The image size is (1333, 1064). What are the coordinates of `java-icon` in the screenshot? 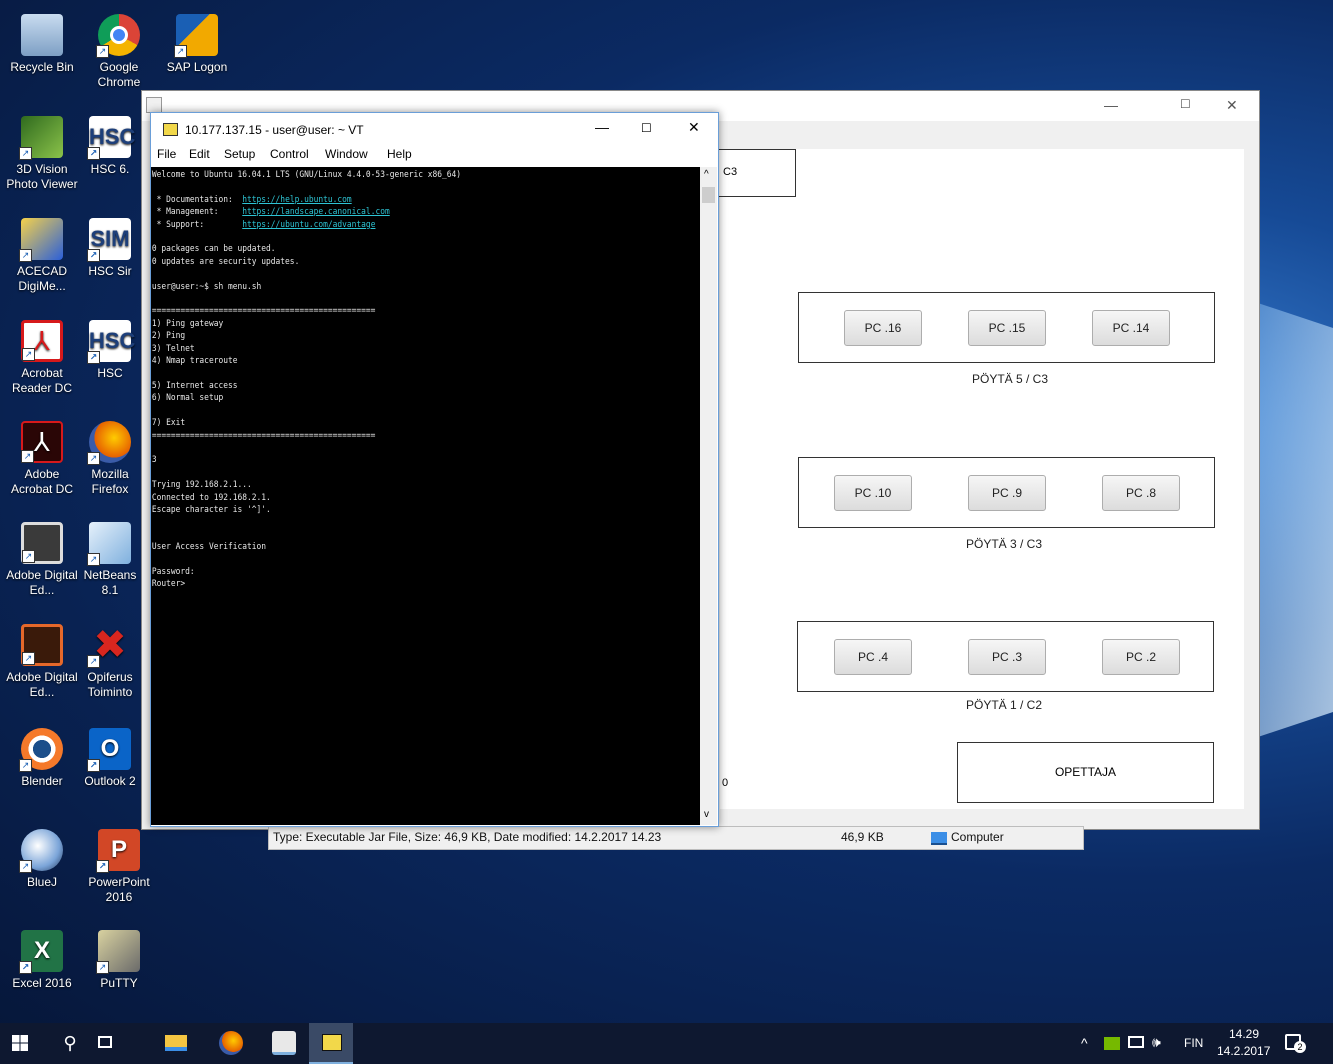 It's located at (154, 105).